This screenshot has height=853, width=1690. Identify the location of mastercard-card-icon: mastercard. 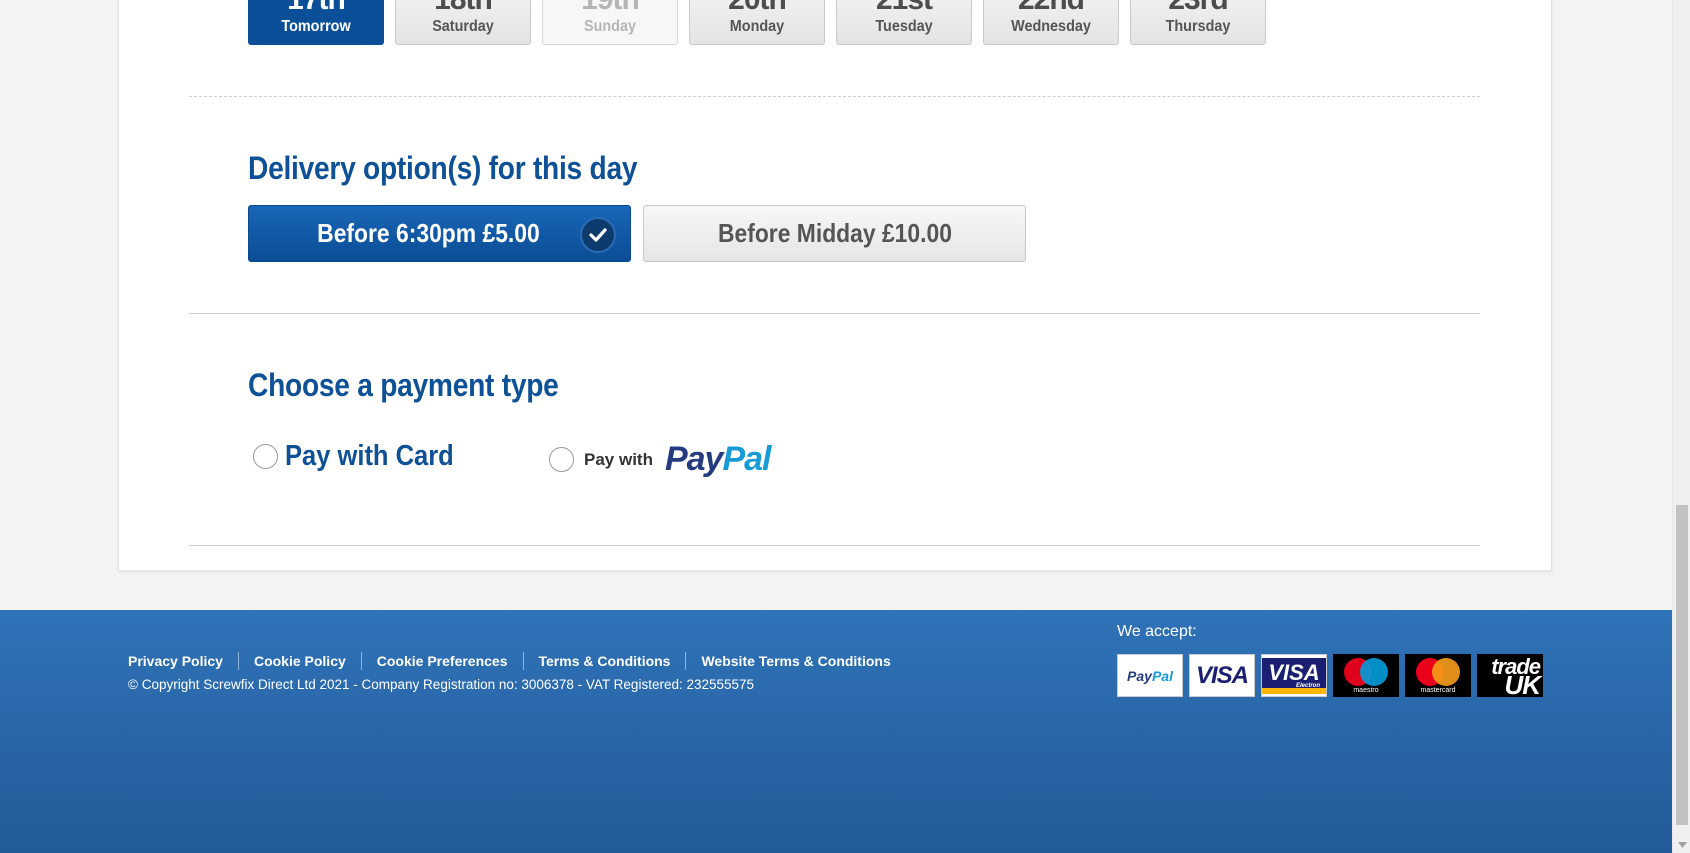
(1438, 675).